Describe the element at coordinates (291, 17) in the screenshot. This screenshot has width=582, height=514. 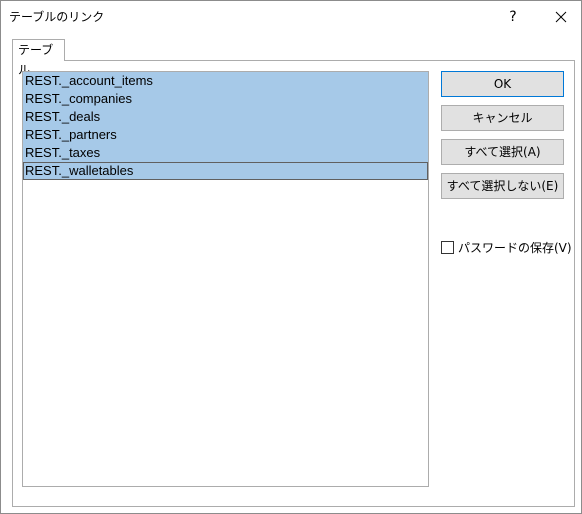
I see `title-bar: テーブルのリンク ?` at that location.